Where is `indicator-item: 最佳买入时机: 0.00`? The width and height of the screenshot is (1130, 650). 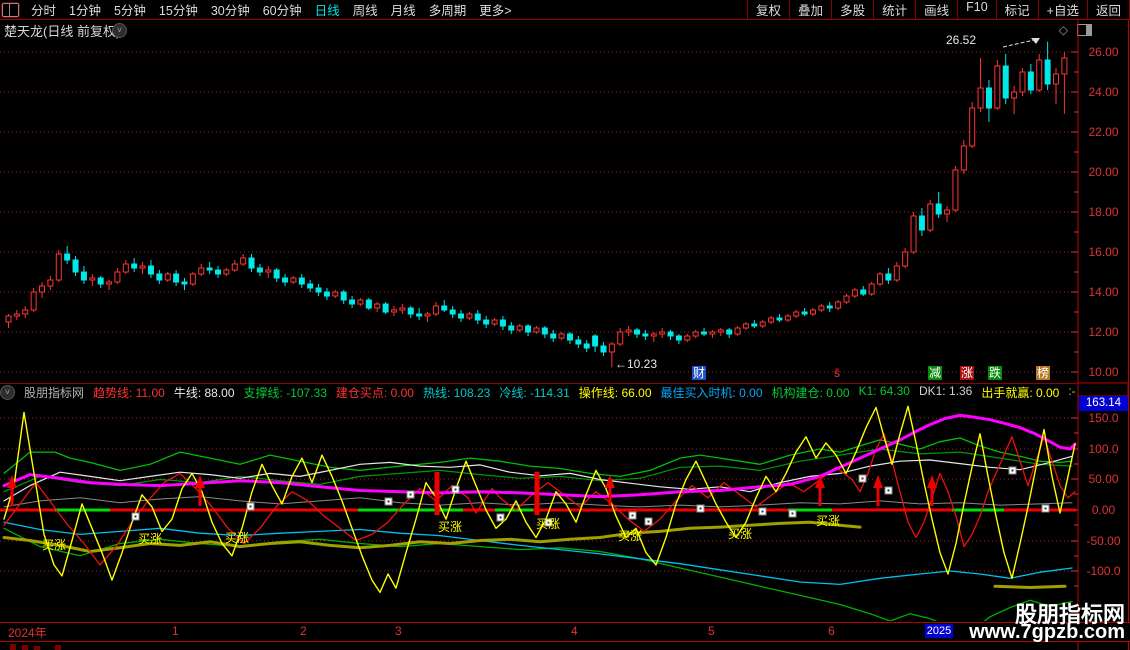
indicator-item: 最佳买入时机: 0.00 is located at coordinates (711, 393).